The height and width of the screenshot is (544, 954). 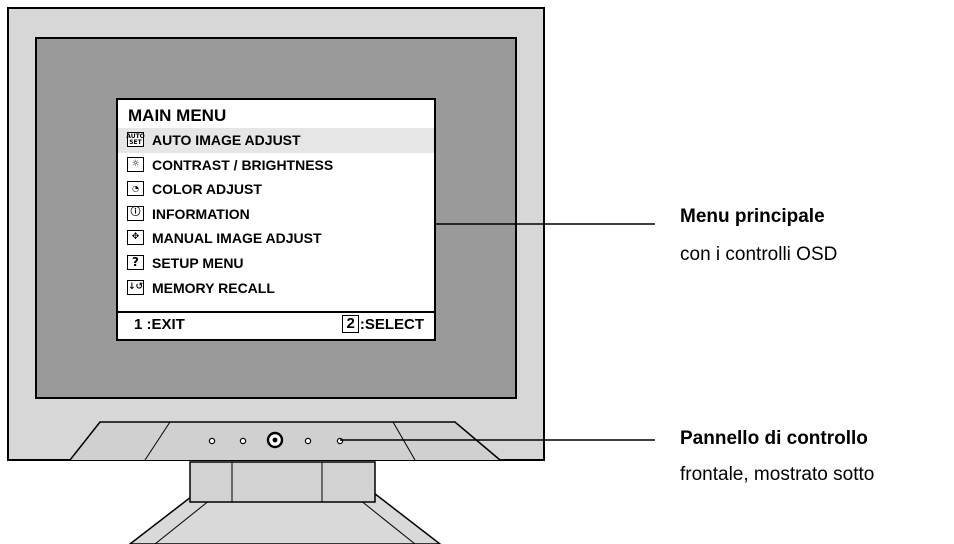 I want to click on monitor-neck, so click(x=282, y=482).